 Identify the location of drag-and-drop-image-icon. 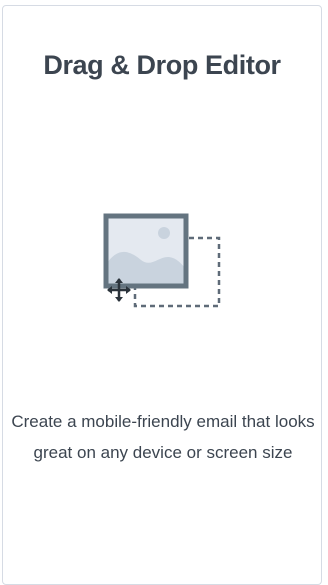
(162, 260).